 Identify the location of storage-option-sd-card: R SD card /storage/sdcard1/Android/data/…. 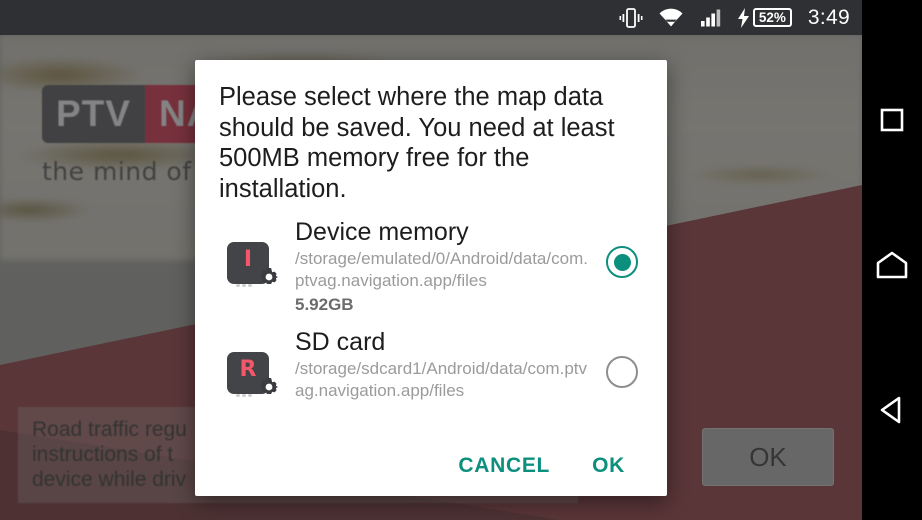
(431, 364).